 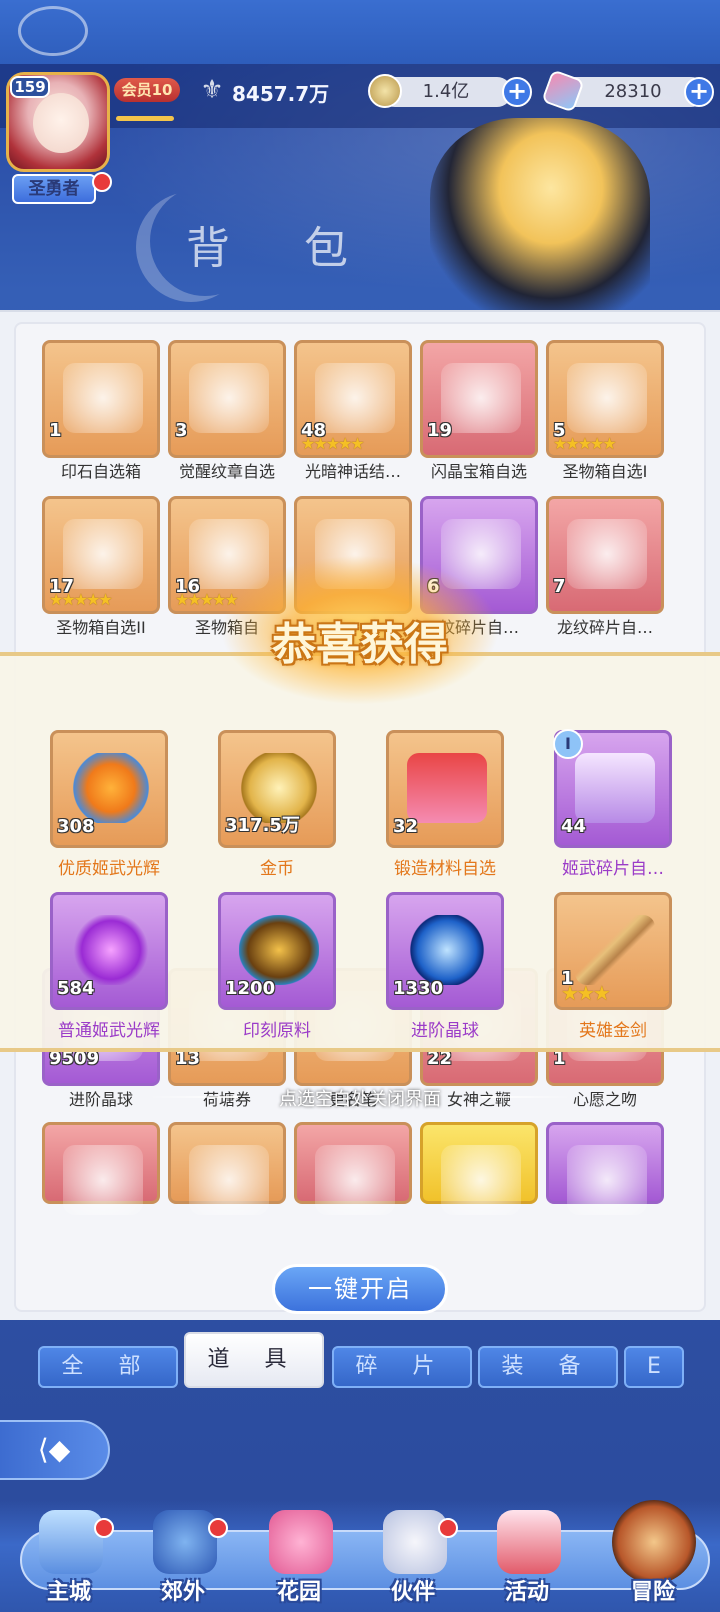 I want to click on reward-item-count: 32, so click(x=406, y=826).